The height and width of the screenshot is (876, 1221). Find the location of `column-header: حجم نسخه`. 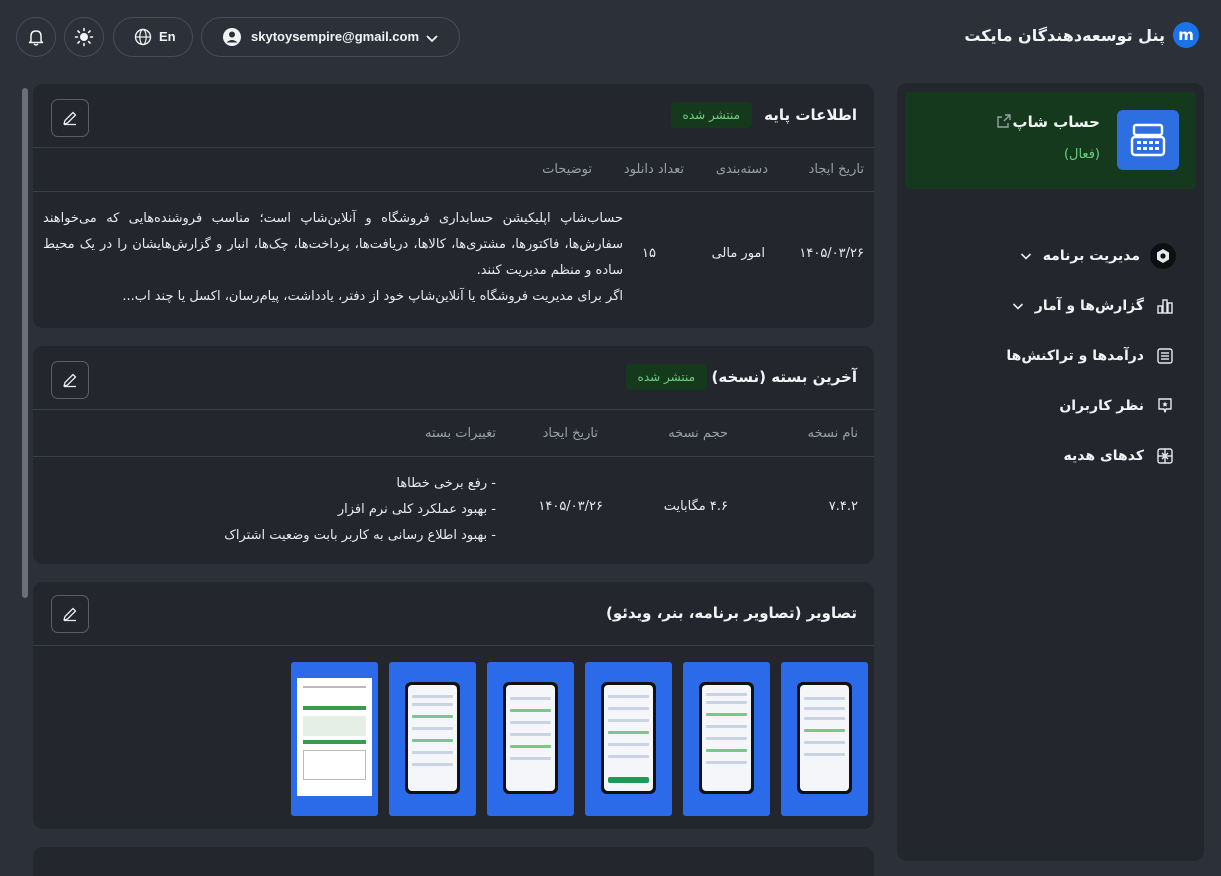

column-header: حجم نسخه is located at coordinates (698, 433).